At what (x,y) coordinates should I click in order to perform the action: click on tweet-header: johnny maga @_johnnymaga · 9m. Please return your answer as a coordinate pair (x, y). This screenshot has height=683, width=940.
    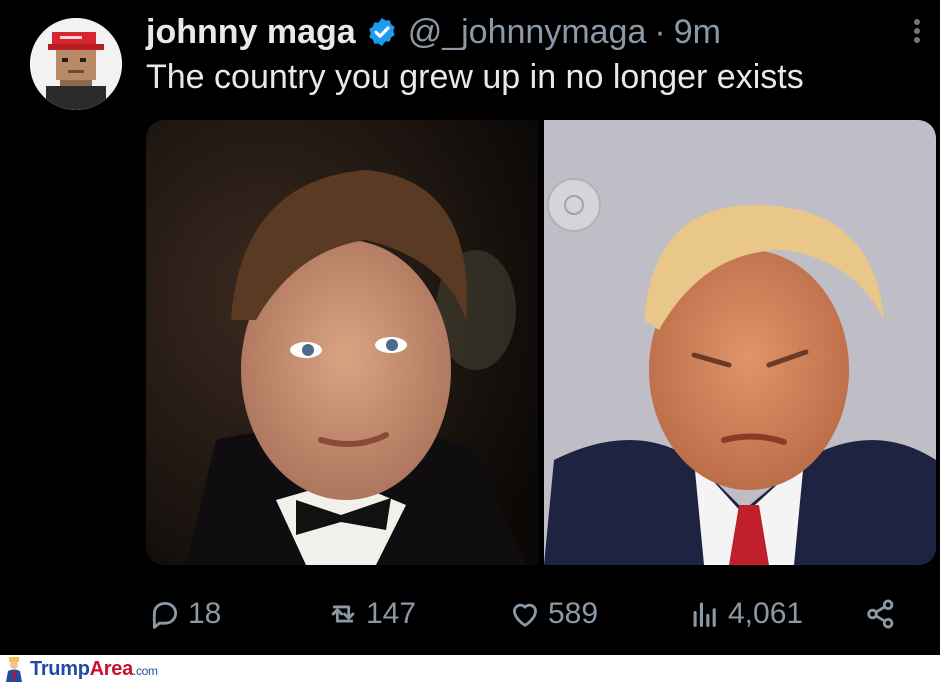
    Looking at the image, I should click on (433, 32).